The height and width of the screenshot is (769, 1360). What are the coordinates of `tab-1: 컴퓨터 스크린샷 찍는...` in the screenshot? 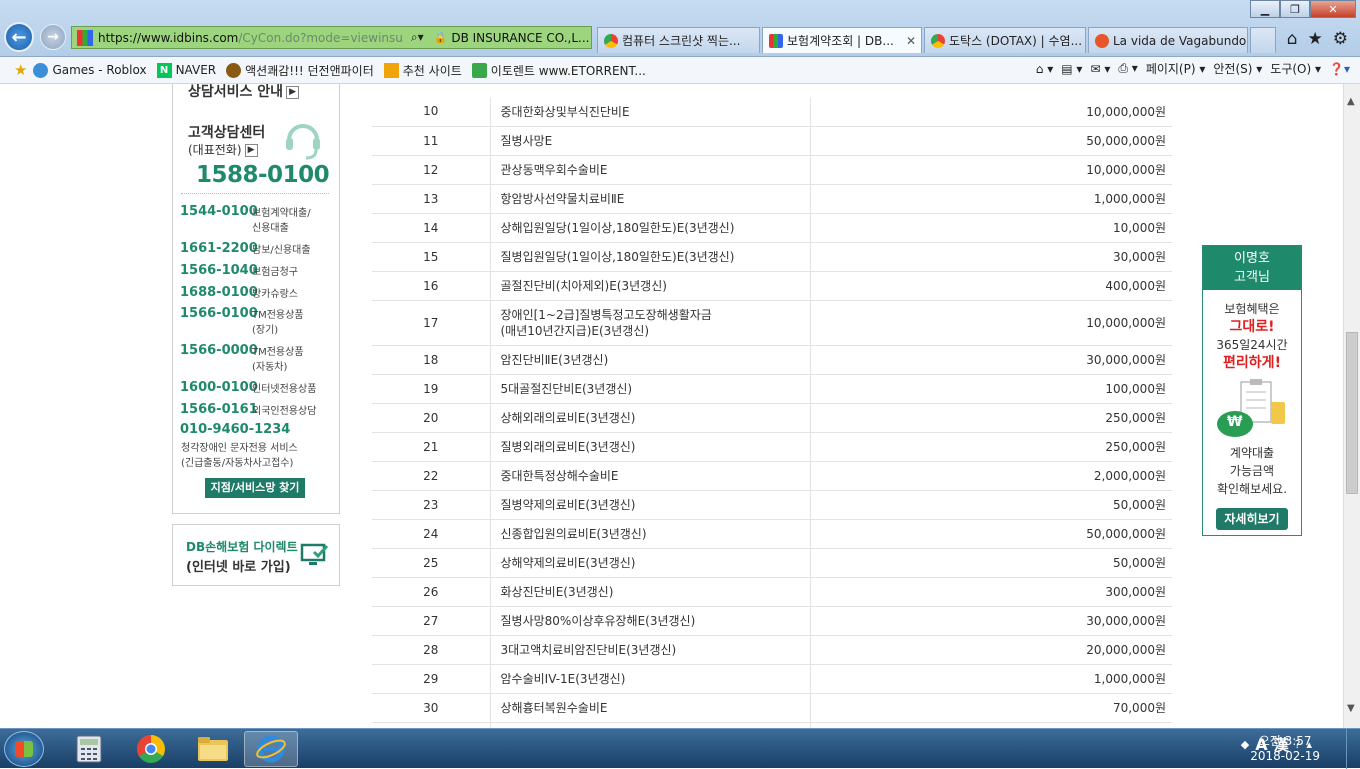 It's located at (678, 40).